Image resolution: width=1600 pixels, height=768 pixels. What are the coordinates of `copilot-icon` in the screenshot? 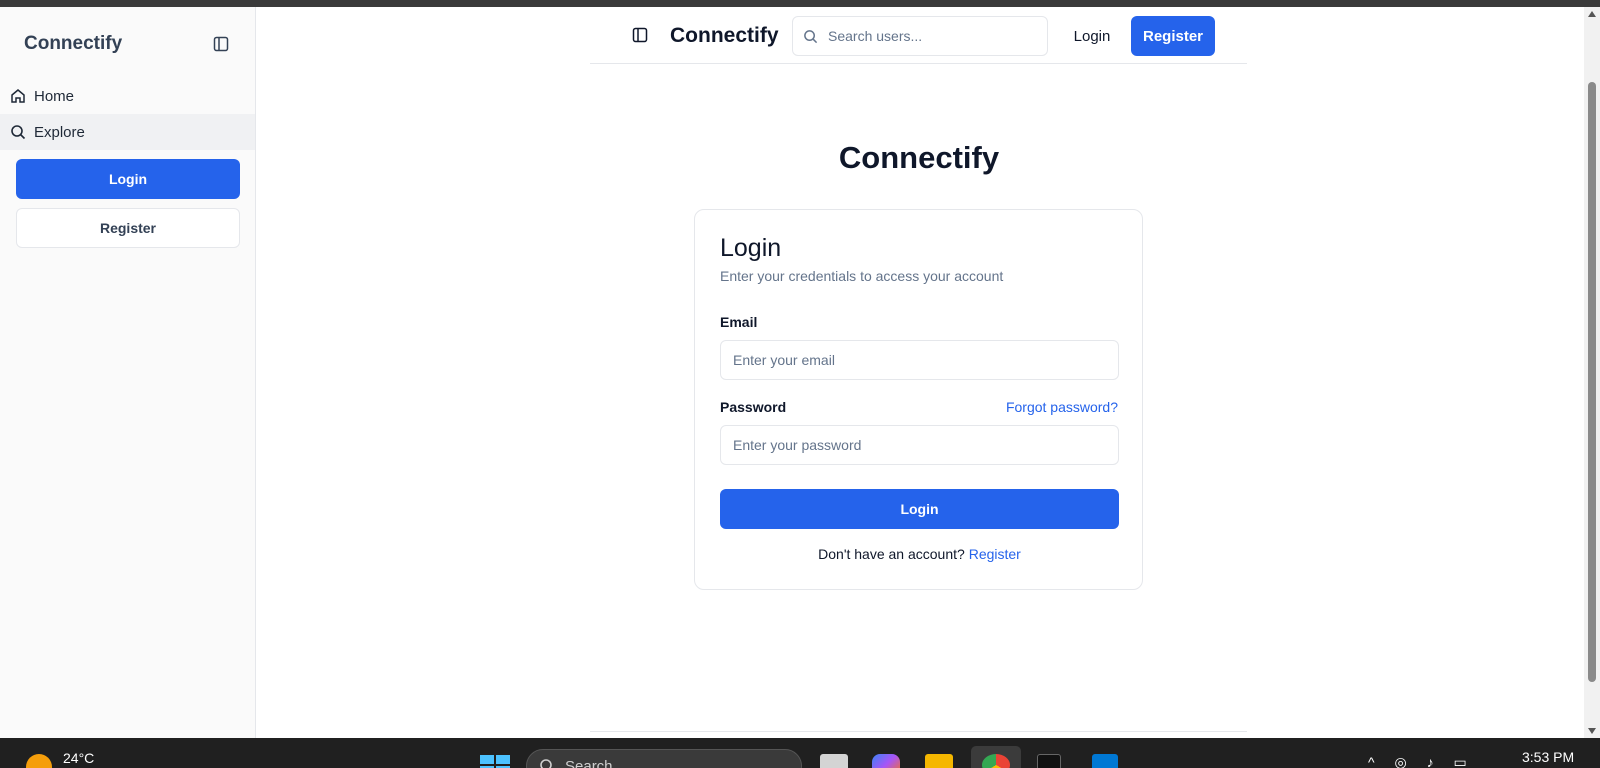 It's located at (886, 761).